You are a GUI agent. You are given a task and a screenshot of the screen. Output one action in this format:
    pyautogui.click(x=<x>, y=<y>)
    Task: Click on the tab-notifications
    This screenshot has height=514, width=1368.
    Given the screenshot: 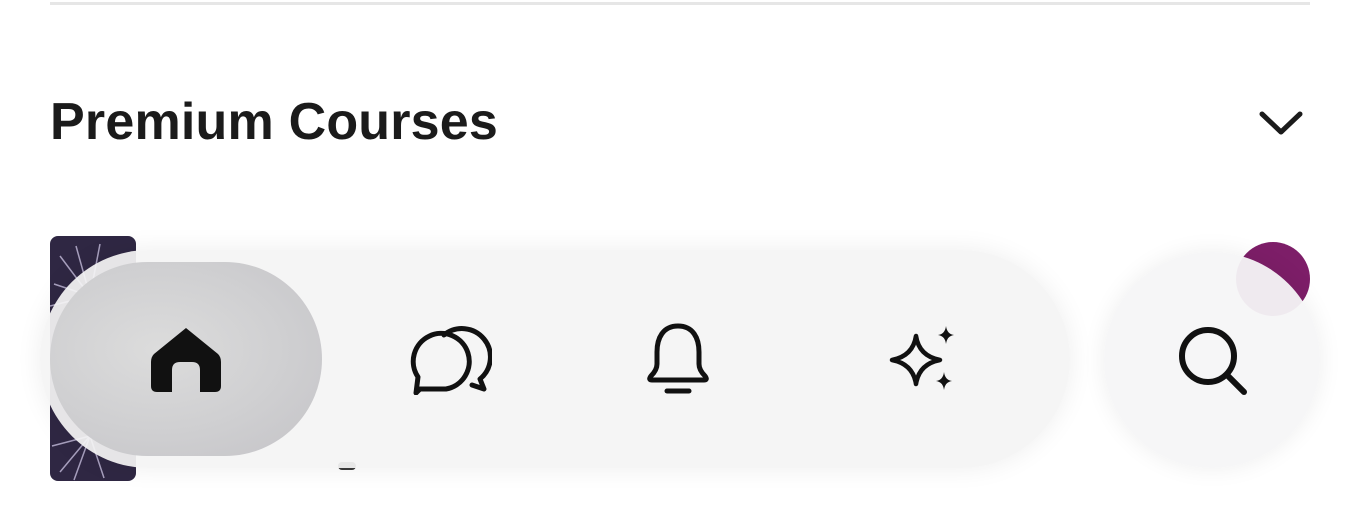 What is the action you would take?
    pyautogui.click(x=677, y=359)
    